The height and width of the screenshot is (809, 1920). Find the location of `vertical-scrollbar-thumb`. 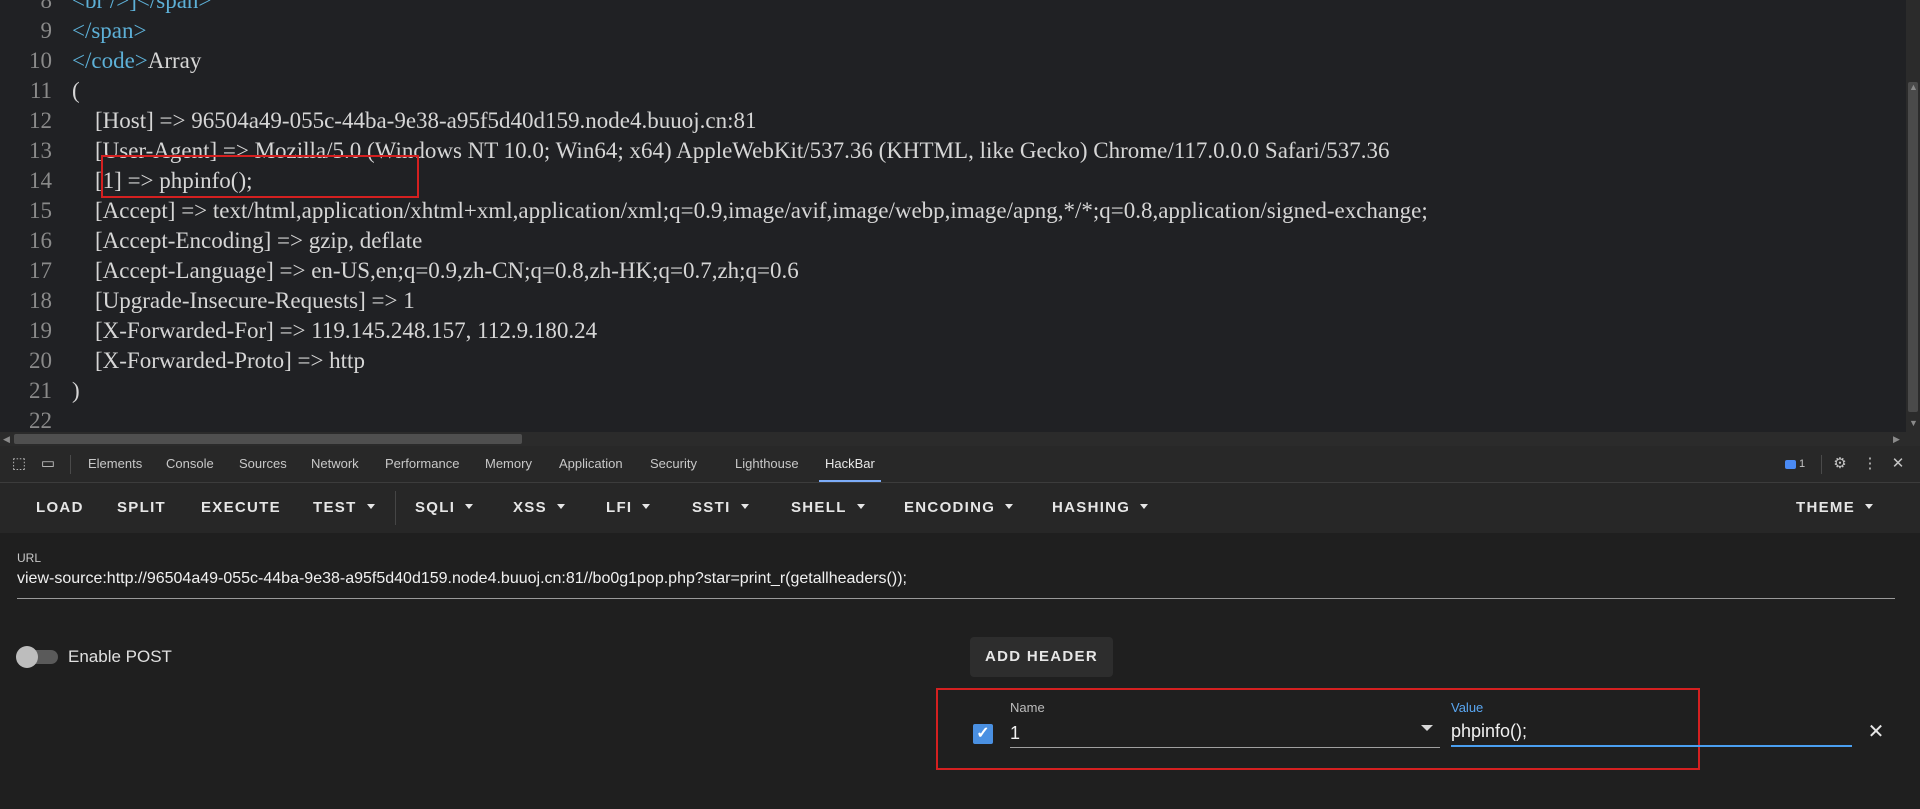

vertical-scrollbar-thumb is located at coordinates (1913, 247).